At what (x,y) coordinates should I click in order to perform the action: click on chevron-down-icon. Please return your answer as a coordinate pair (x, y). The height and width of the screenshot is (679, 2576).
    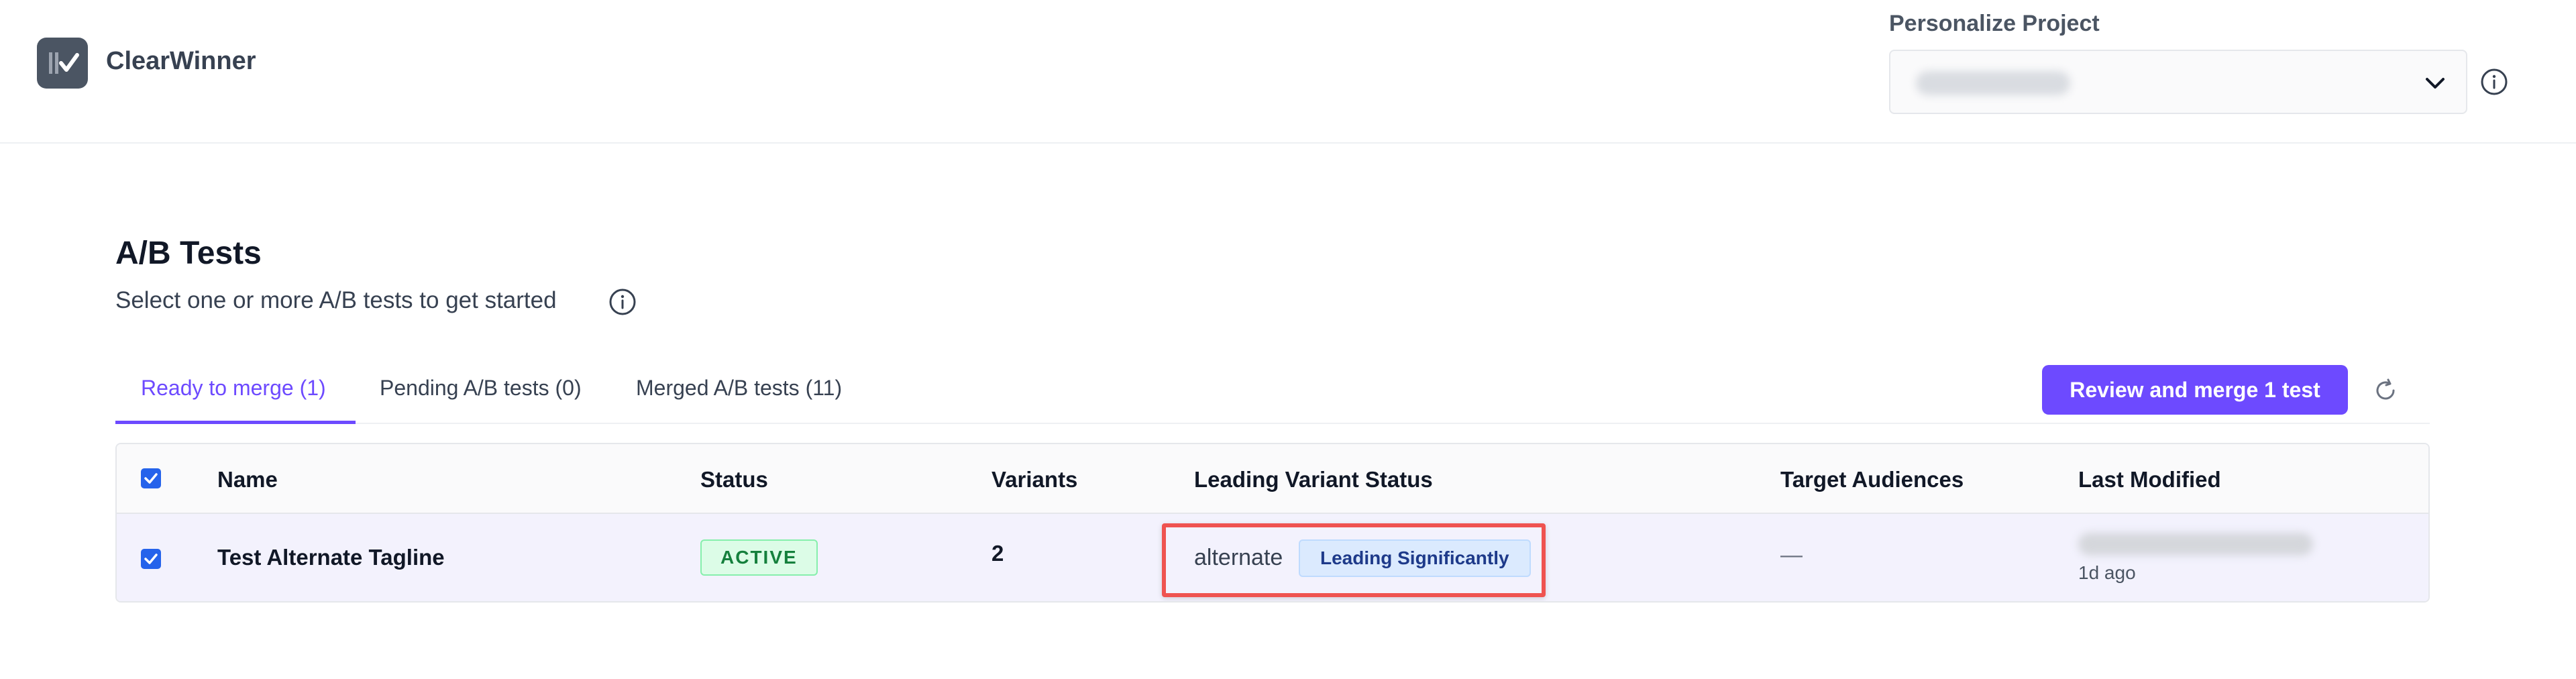
    Looking at the image, I should click on (2435, 83).